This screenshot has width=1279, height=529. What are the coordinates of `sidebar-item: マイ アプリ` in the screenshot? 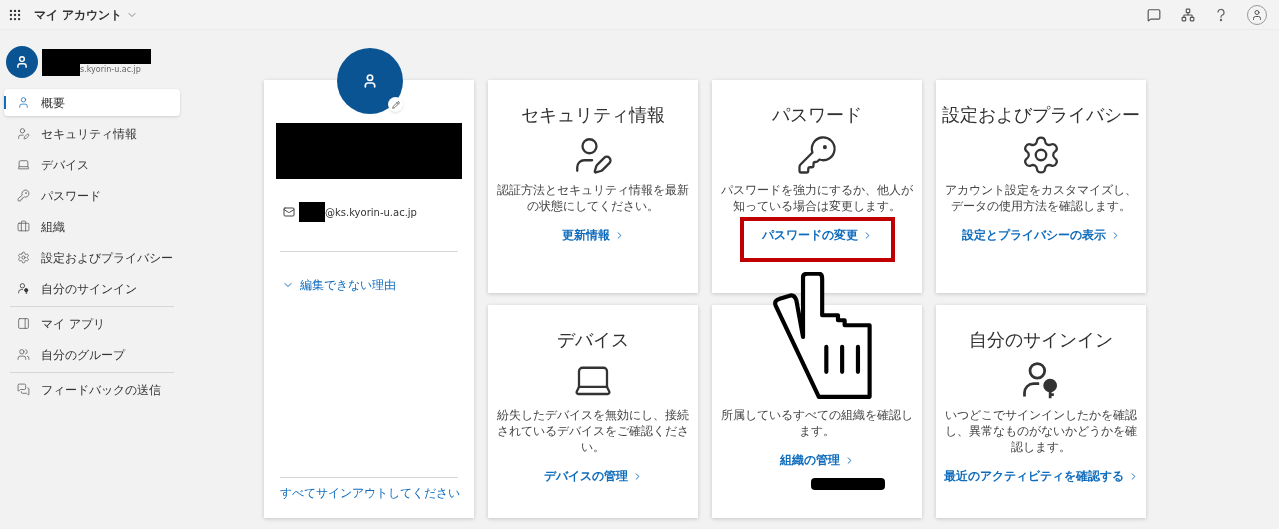 It's located at (92, 323).